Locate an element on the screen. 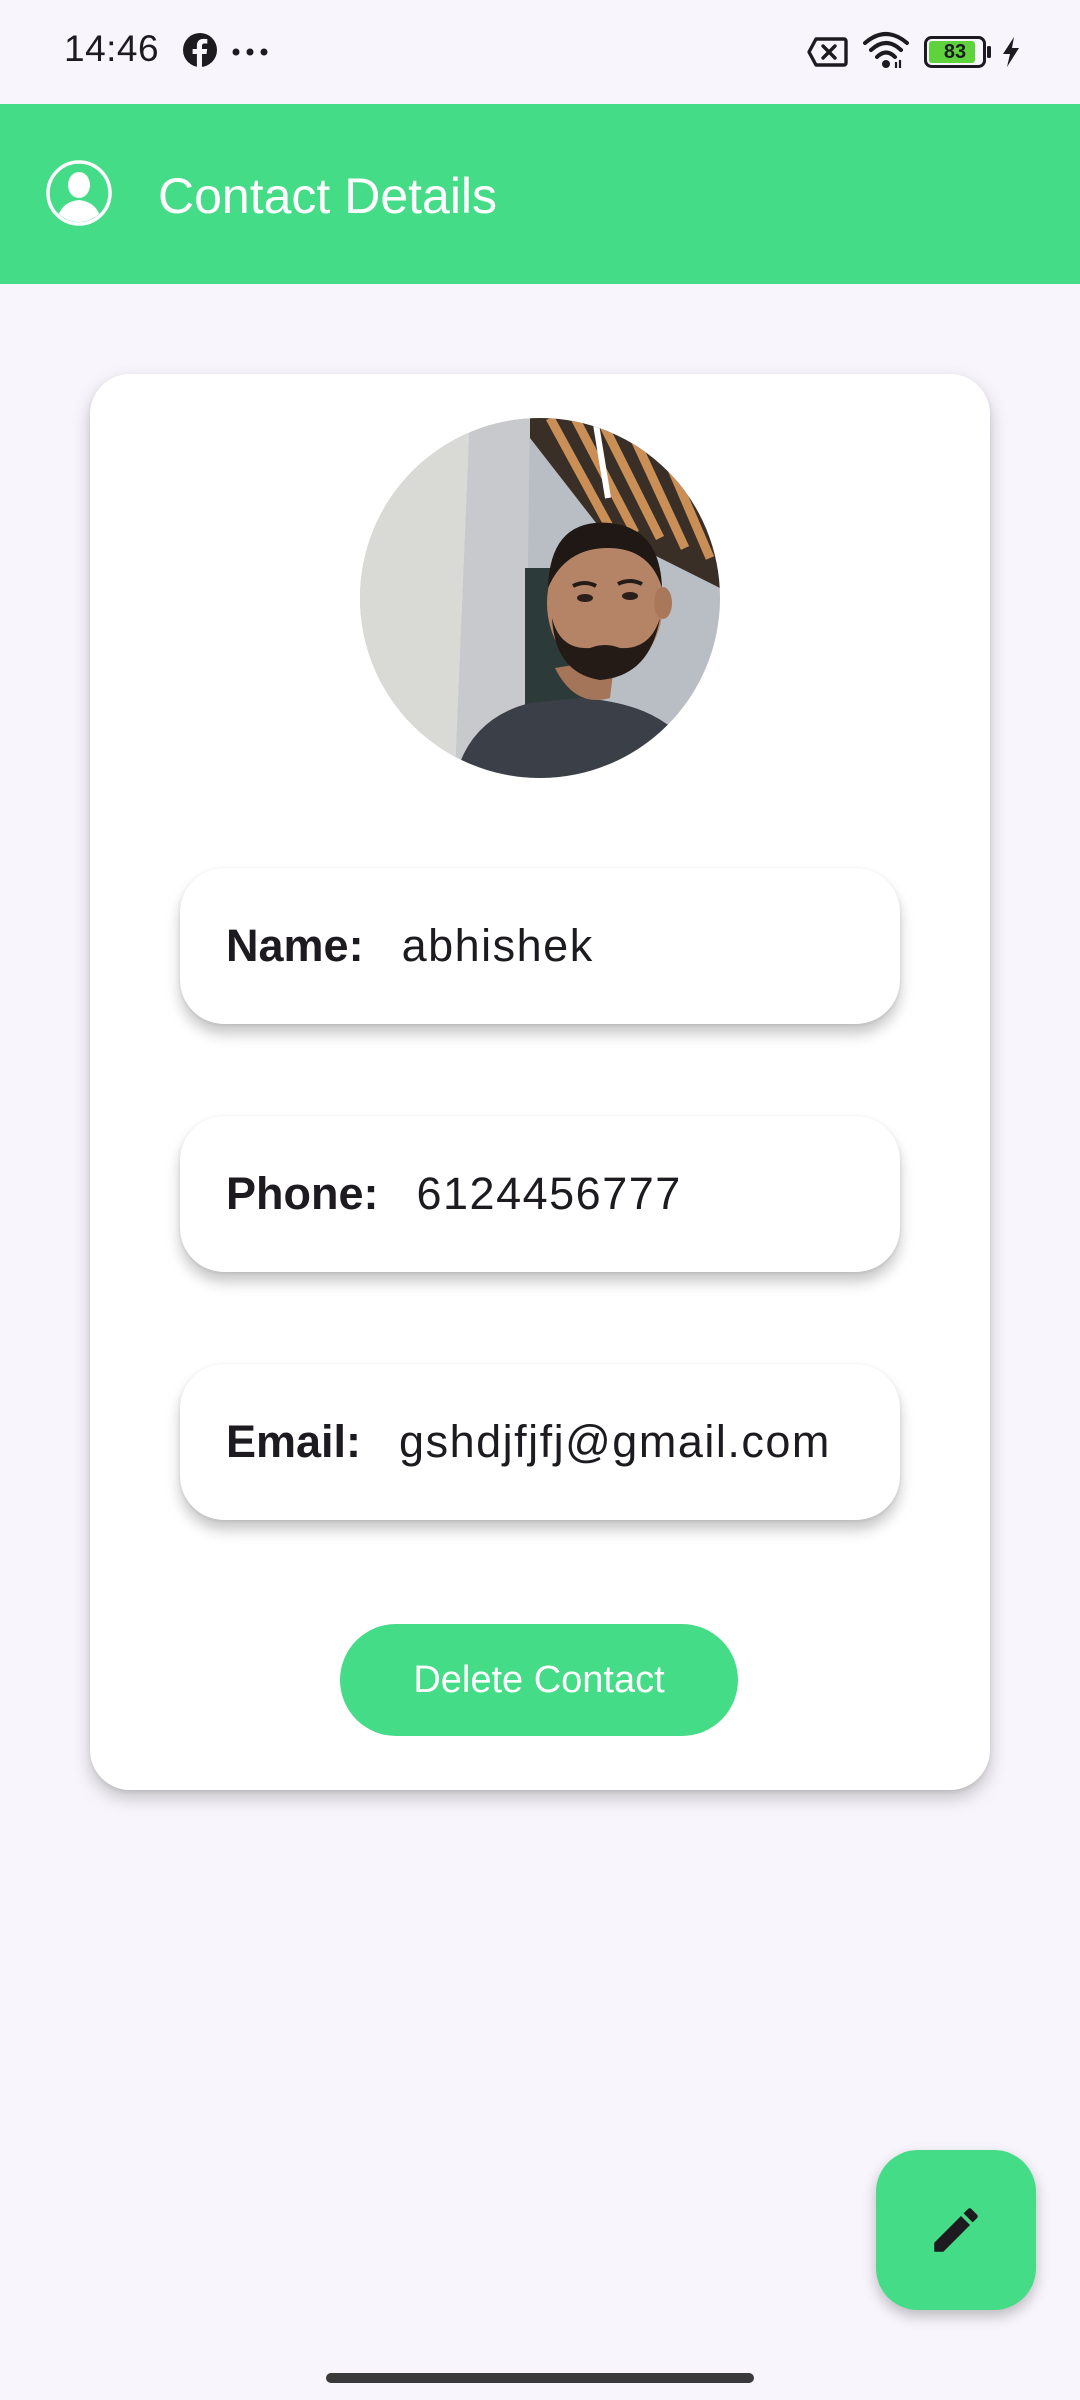 The height and width of the screenshot is (2400, 1080). email-field: Email: gshdjfjfj@gmail.com is located at coordinates (540, 1442).